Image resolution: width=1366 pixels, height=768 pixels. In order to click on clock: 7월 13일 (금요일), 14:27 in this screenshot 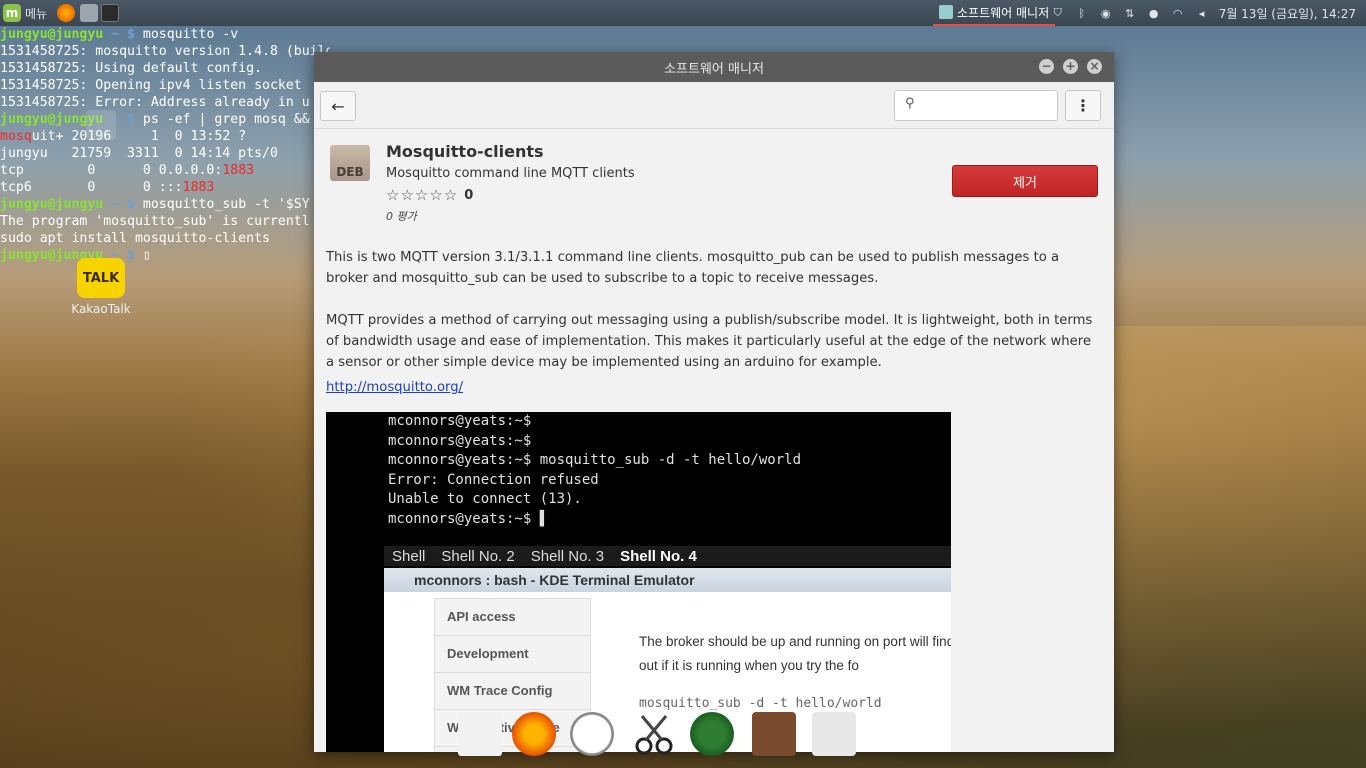, I will do `click(1287, 13)`.